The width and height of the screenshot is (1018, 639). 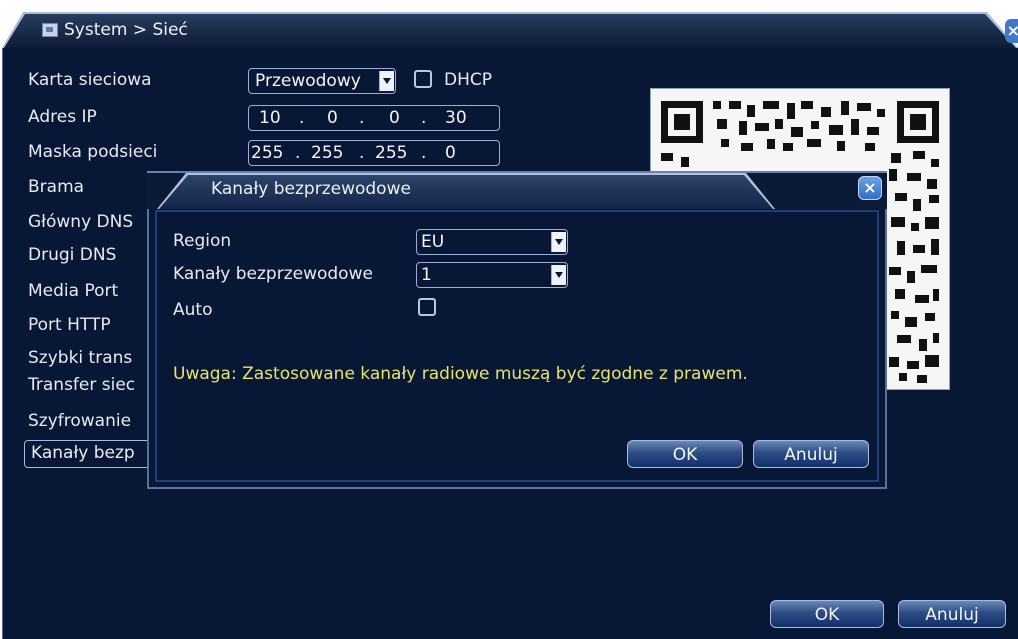 What do you see at coordinates (327, 153) in the screenshot?
I see `mask-octet-2: 255` at bounding box center [327, 153].